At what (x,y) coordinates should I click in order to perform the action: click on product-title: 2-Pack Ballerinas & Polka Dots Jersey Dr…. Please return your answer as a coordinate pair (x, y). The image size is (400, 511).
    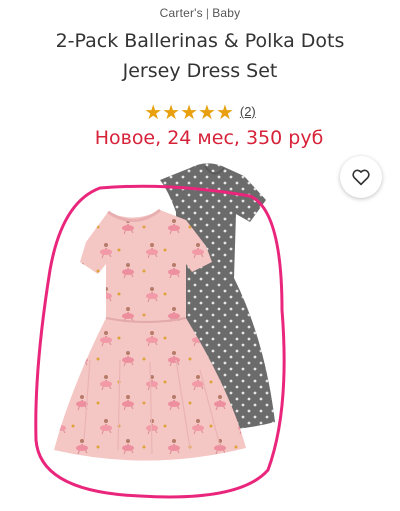
    Looking at the image, I should click on (200, 56).